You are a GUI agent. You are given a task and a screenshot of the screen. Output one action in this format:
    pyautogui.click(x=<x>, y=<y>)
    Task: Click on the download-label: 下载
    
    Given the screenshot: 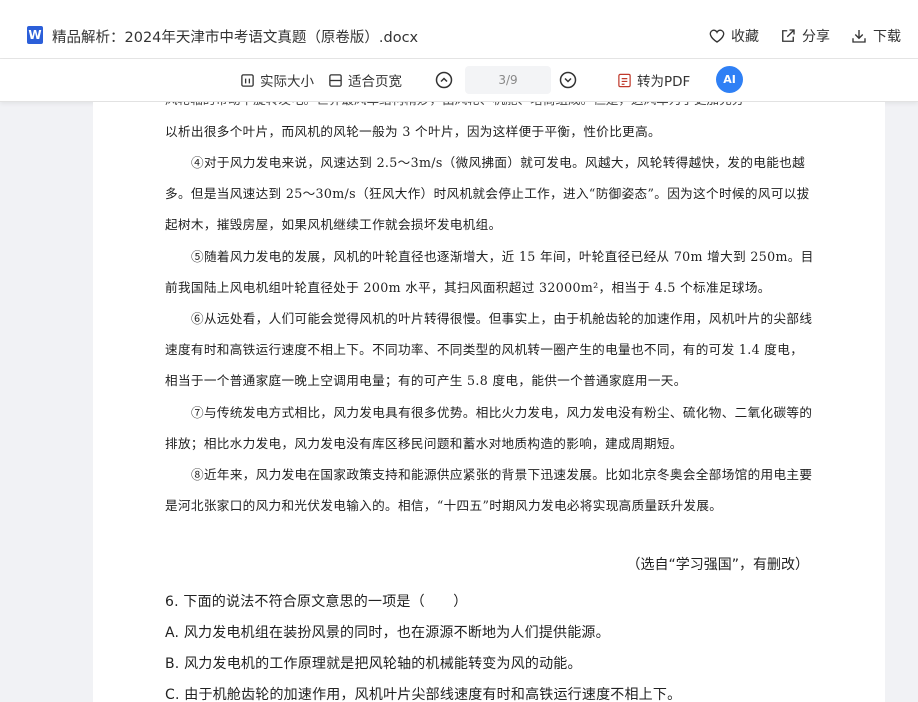 What is the action you would take?
    pyautogui.click(x=887, y=37)
    